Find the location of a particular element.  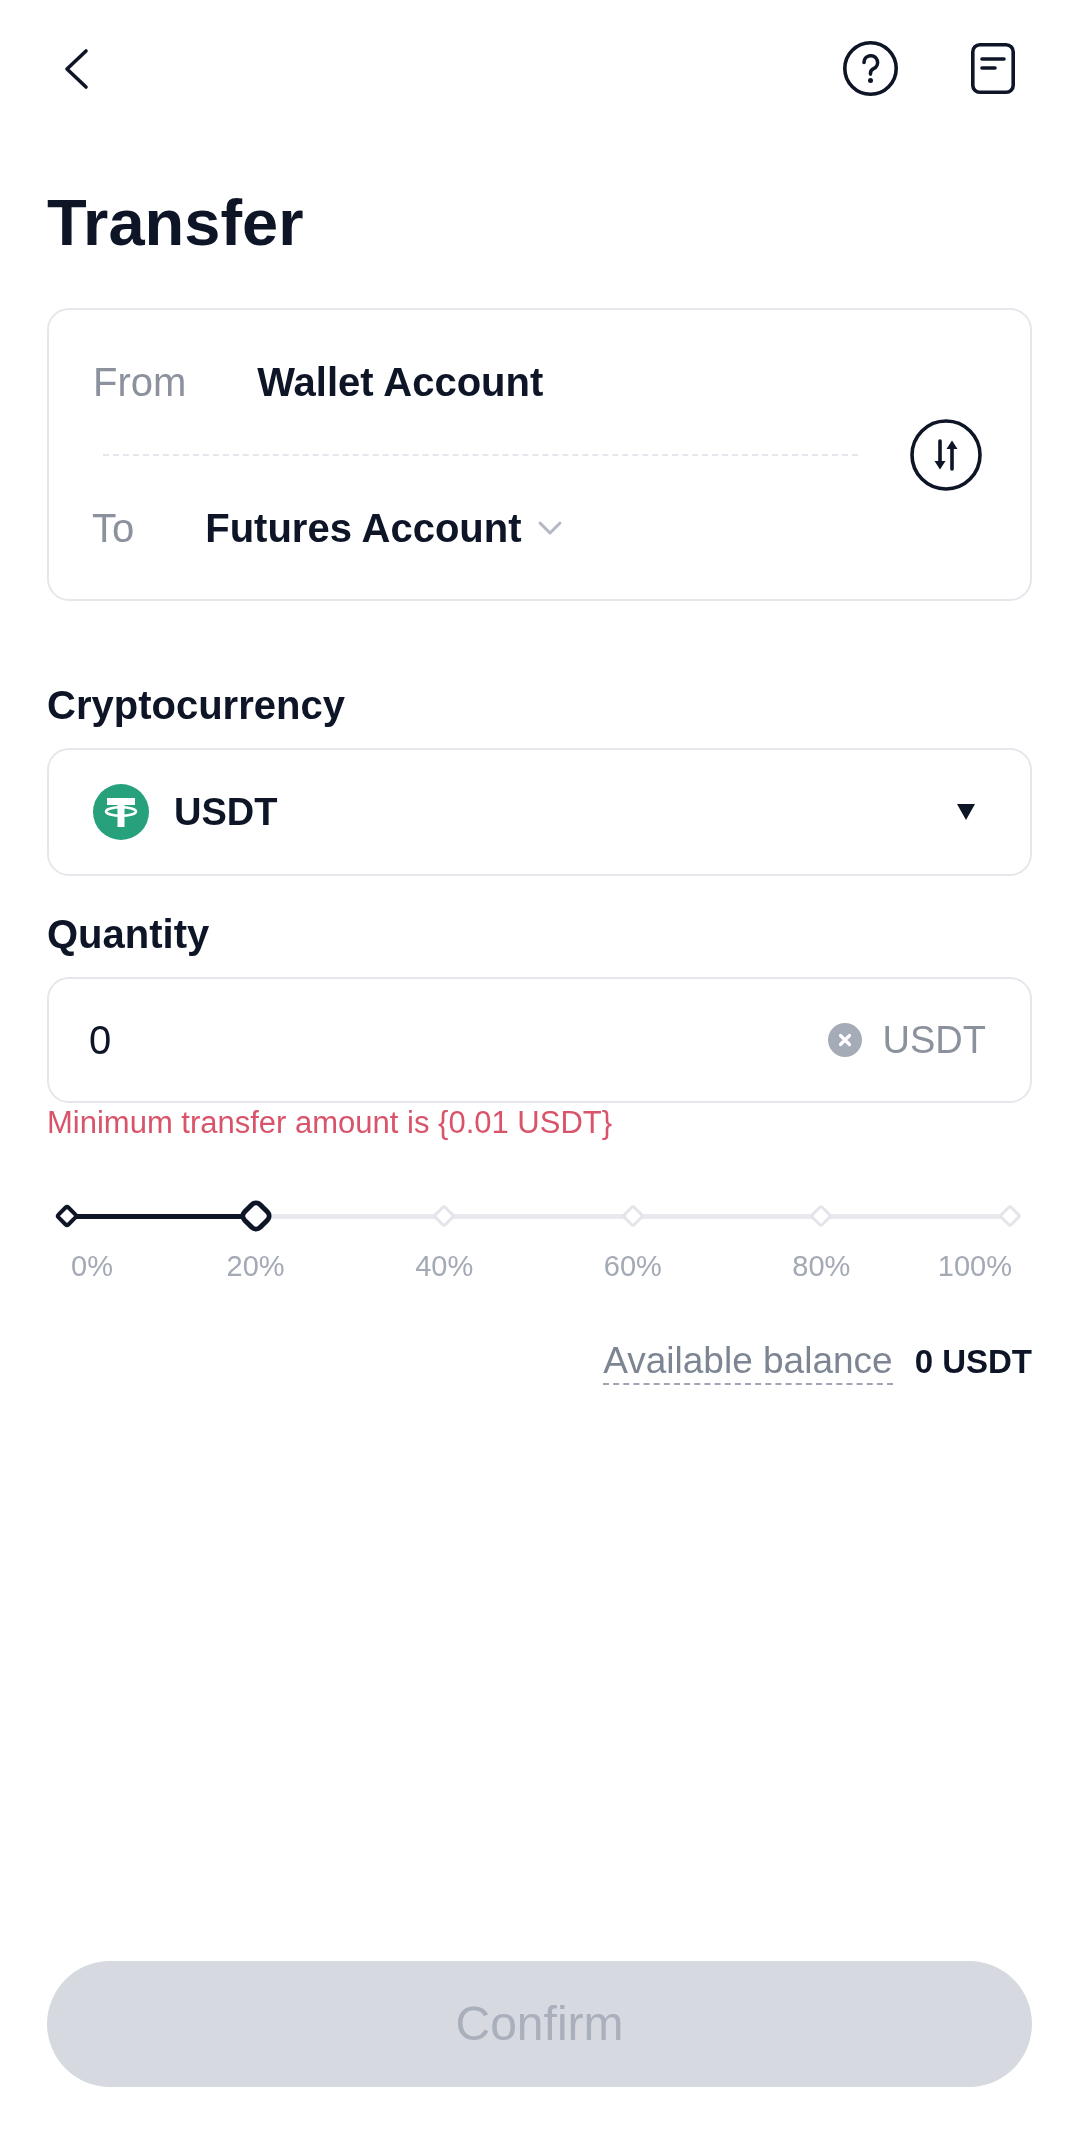

balance-label: Available balance is located at coordinates (748, 1362).